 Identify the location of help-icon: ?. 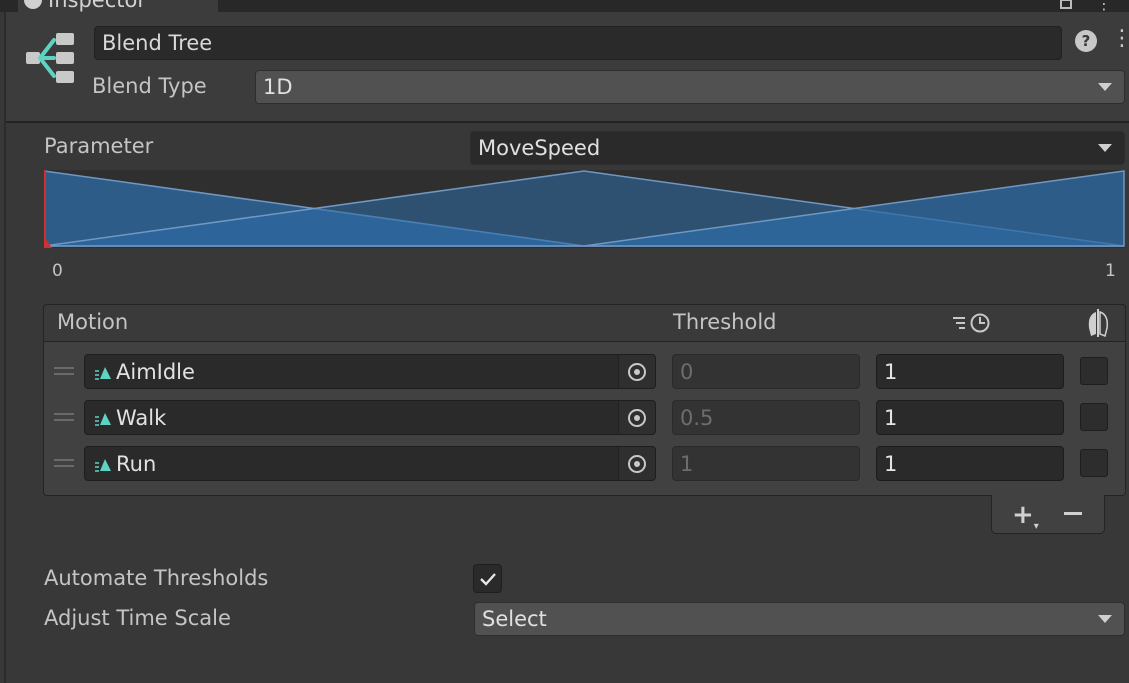
(1086, 41).